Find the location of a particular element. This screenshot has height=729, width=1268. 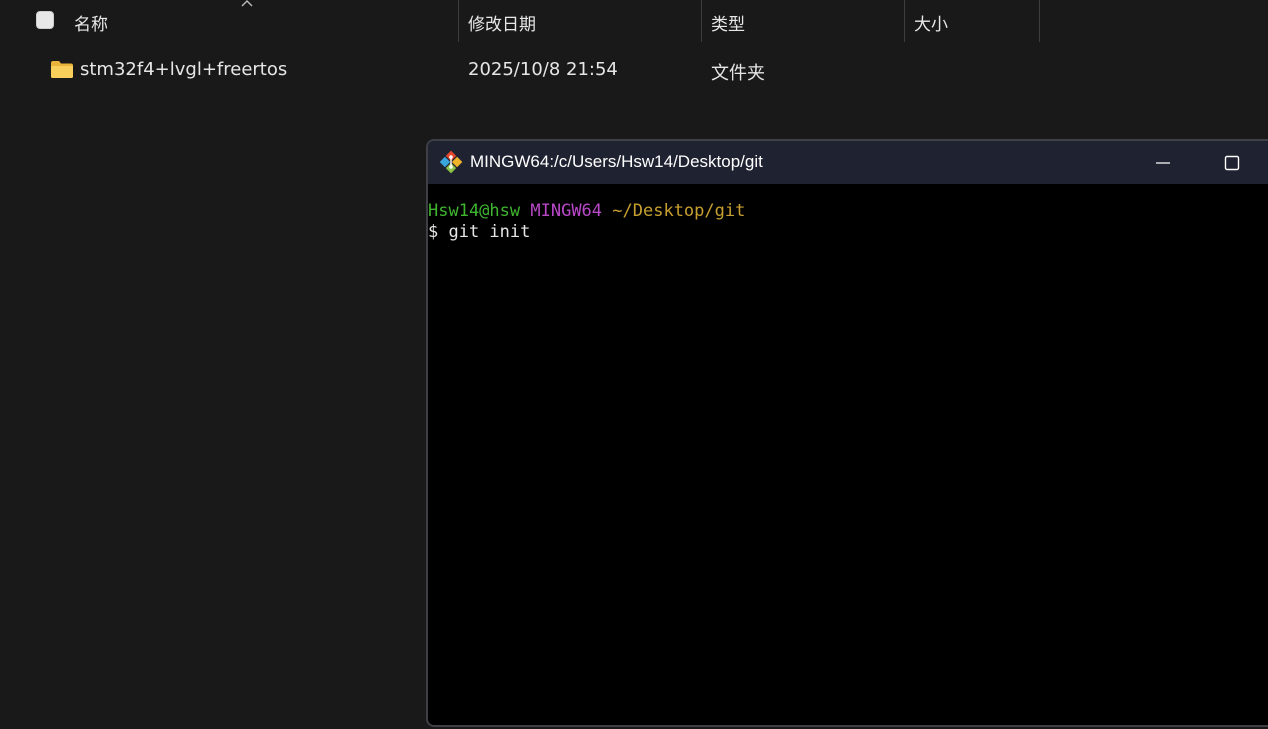

prompt-path: ~/Desktop/git is located at coordinates (679, 211).